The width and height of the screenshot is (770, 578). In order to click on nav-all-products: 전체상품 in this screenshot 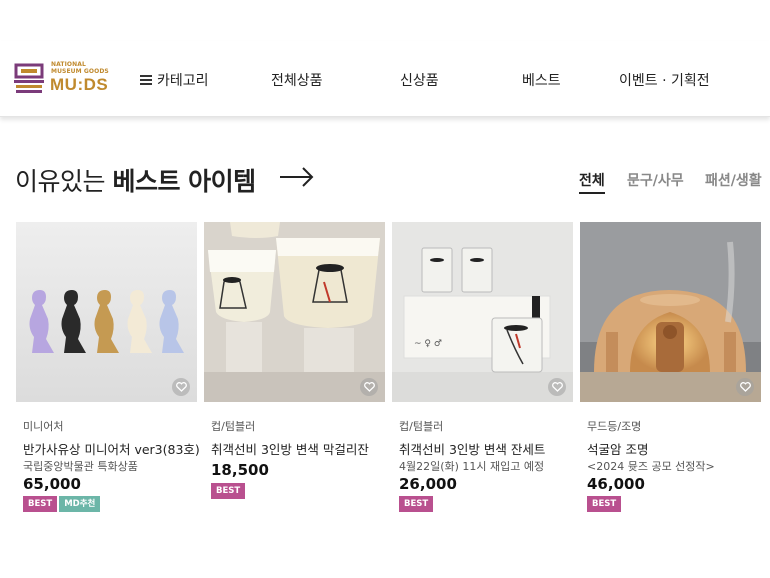, I will do `click(297, 80)`.